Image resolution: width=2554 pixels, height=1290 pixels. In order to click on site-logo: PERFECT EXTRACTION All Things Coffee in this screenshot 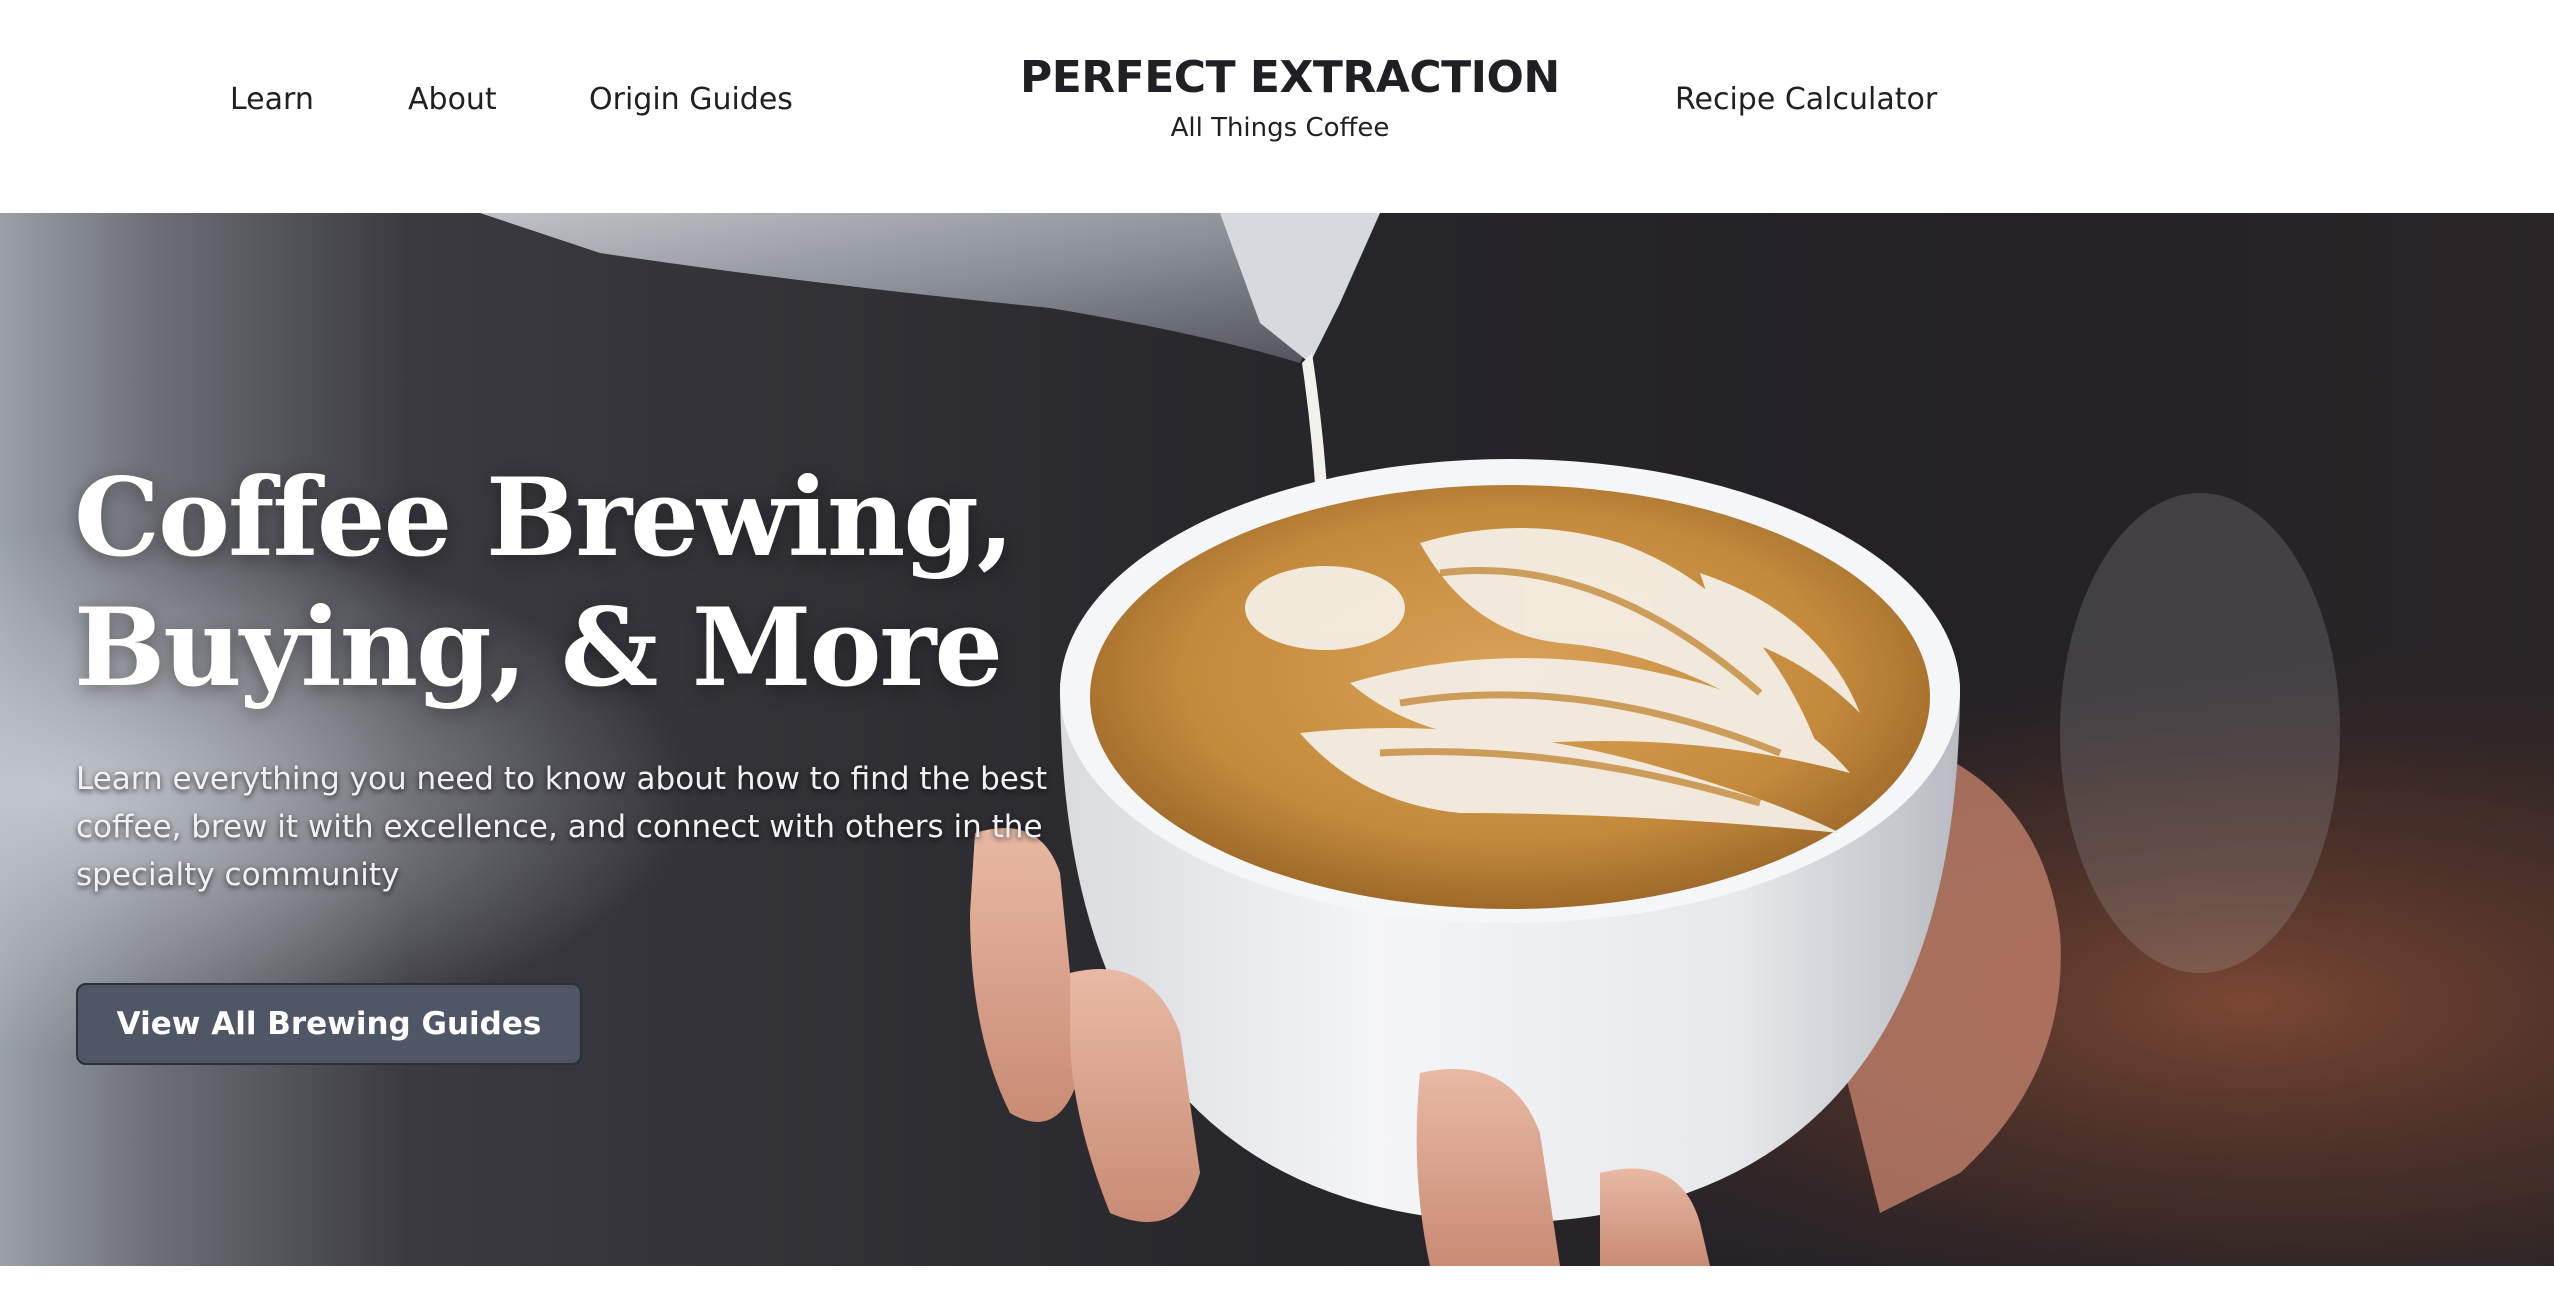, I will do `click(1290, 97)`.